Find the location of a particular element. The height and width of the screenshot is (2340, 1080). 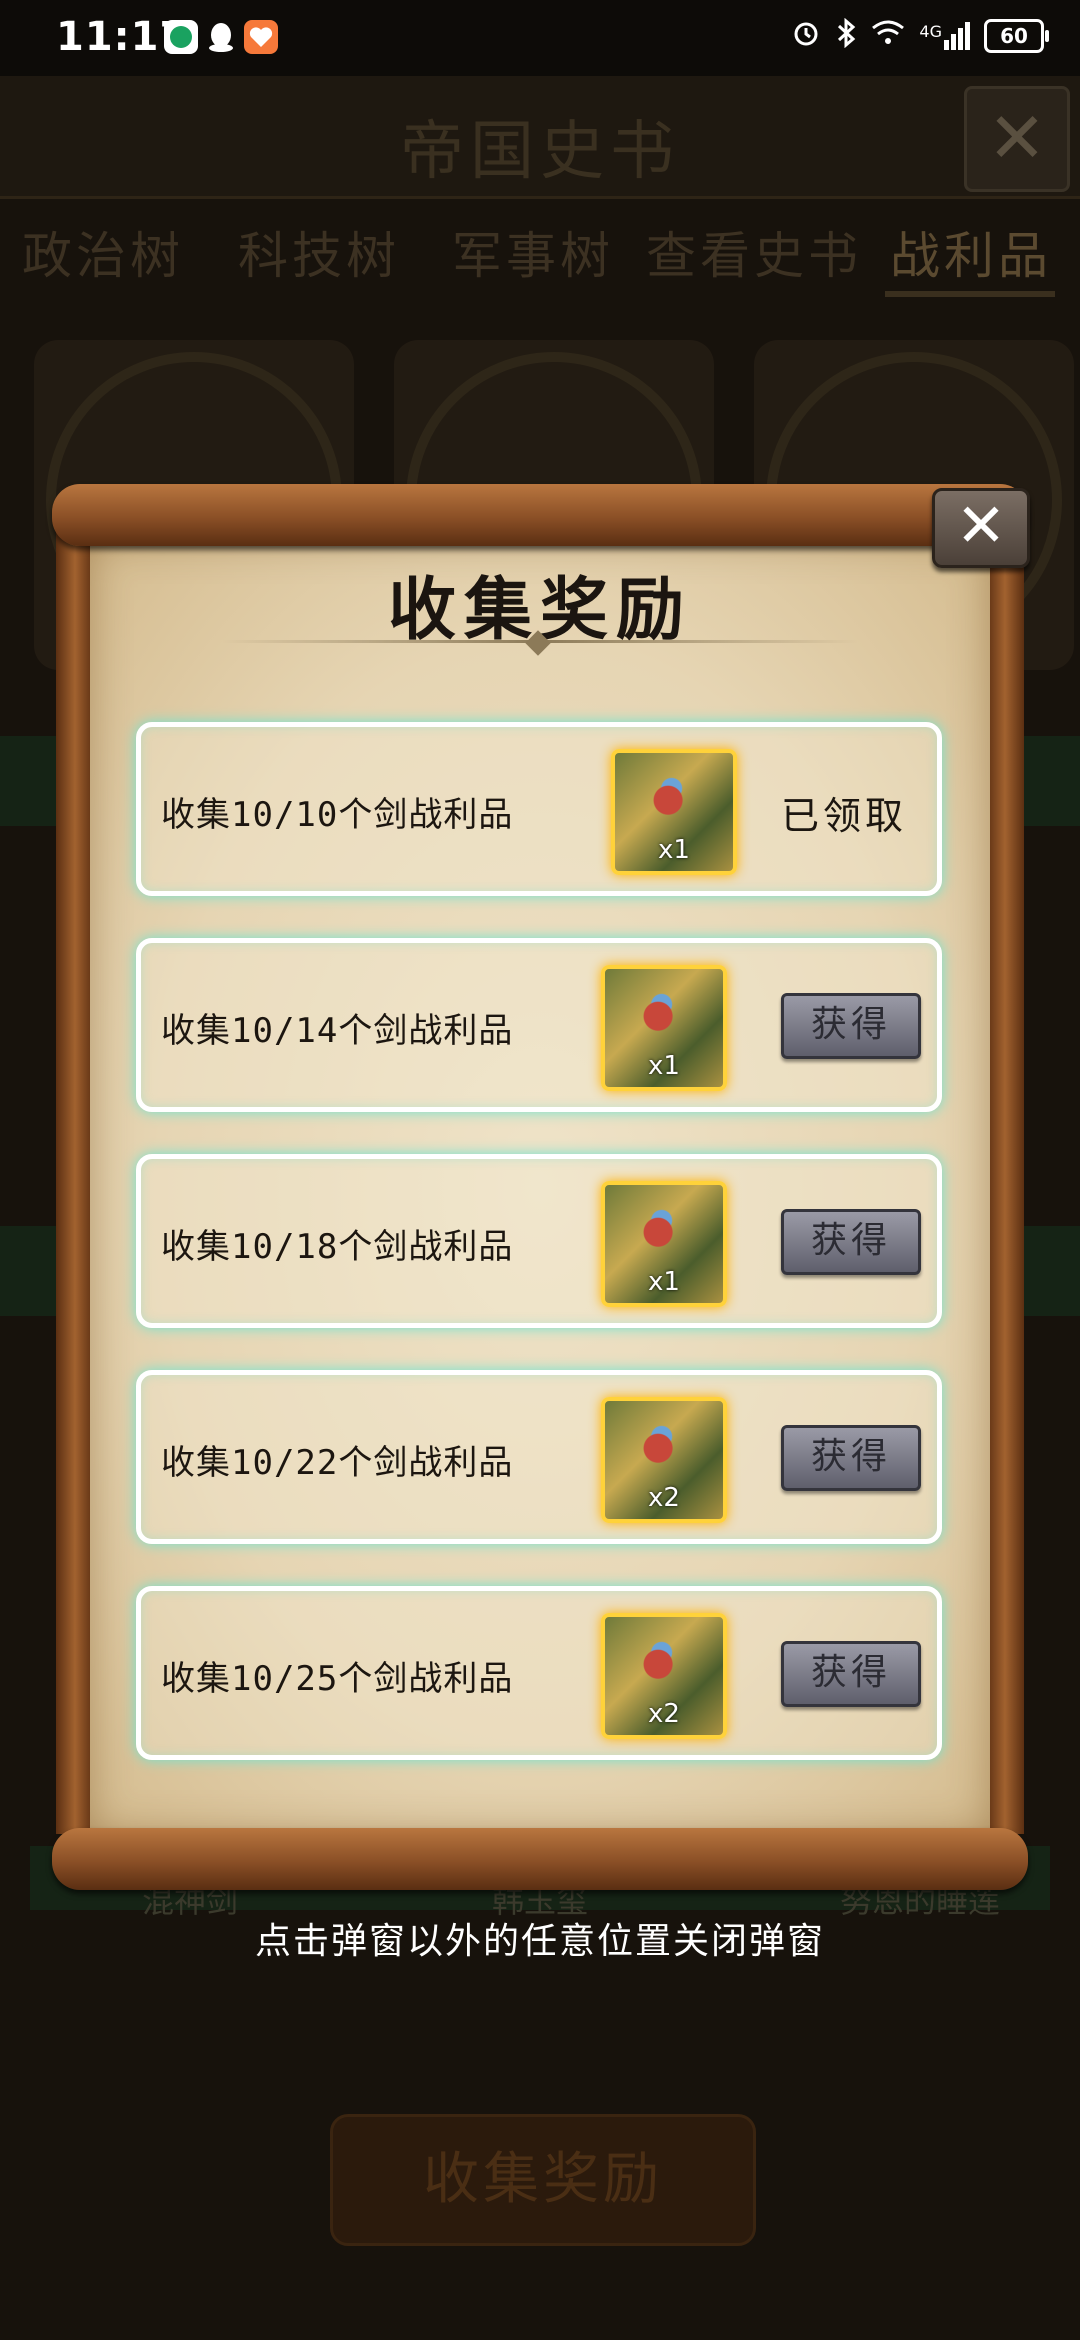

dismiss-hint: 点击弹窗以外的任意位置关闭弹窗 is located at coordinates (539, 1941).